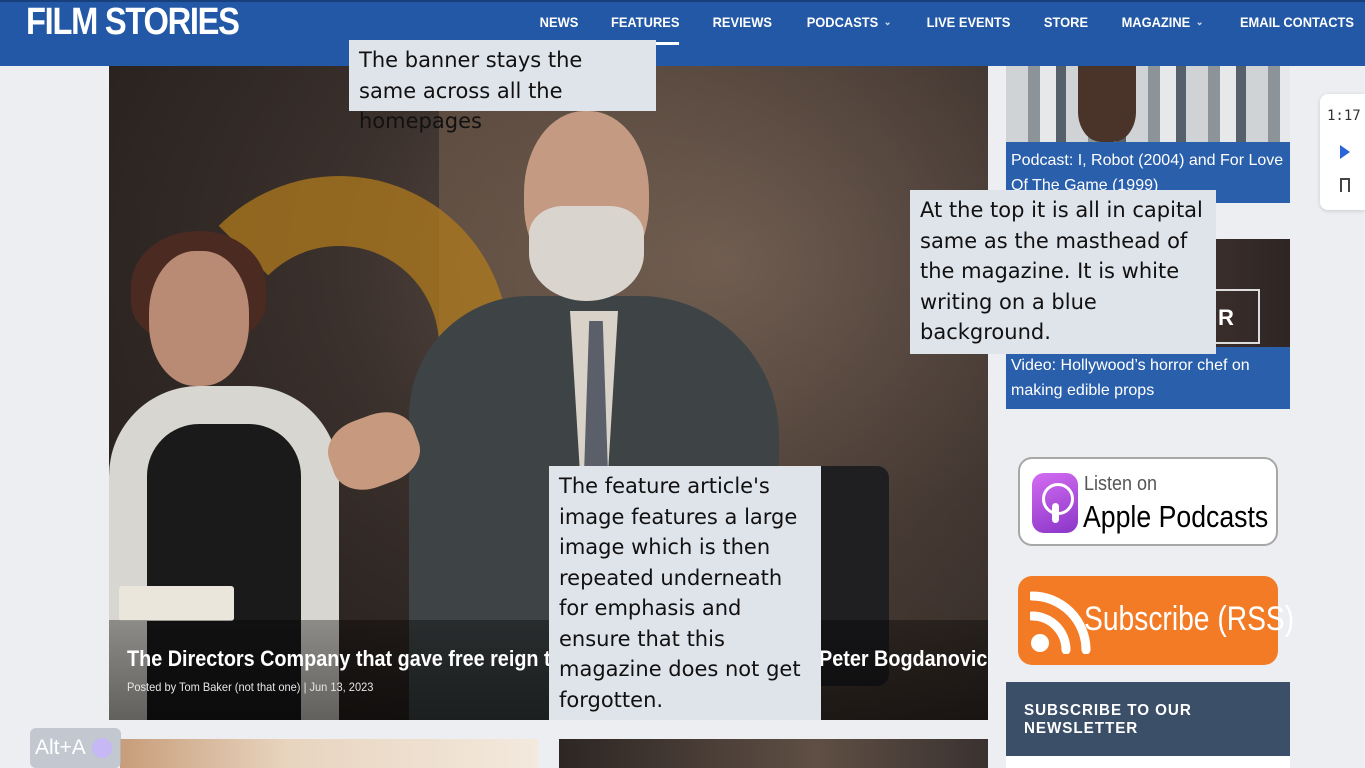  I want to click on newsletter-title: SUBSCRIBE TO OUR NEWSLETTER, so click(1108, 719).